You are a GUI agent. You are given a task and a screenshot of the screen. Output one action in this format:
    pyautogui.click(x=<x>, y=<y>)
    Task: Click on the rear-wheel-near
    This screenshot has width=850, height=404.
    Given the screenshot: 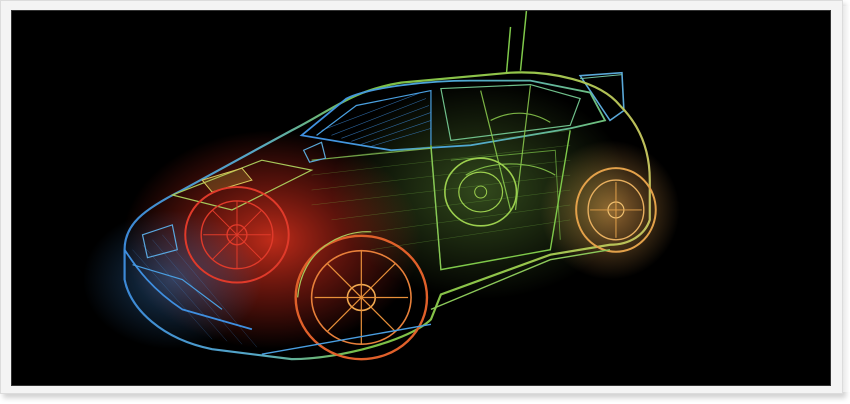 What is the action you would take?
    pyautogui.click(x=616, y=210)
    